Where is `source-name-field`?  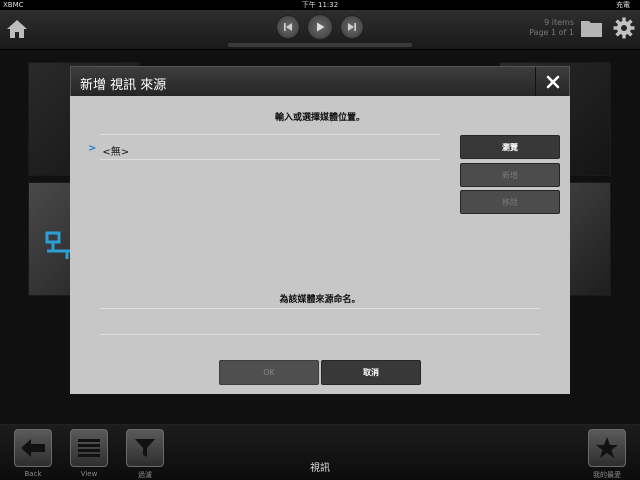
source-name-field is located at coordinates (320, 322).